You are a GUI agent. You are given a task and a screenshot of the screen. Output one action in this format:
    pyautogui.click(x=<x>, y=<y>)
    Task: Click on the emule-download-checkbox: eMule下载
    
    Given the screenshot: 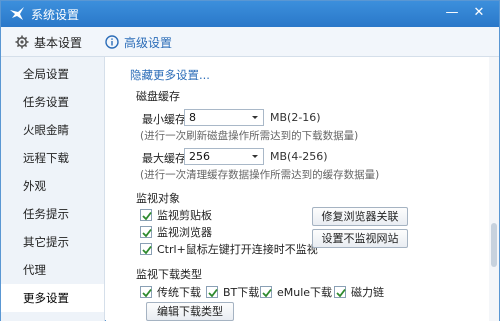 What is the action you would take?
    pyautogui.click(x=296, y=292)
    